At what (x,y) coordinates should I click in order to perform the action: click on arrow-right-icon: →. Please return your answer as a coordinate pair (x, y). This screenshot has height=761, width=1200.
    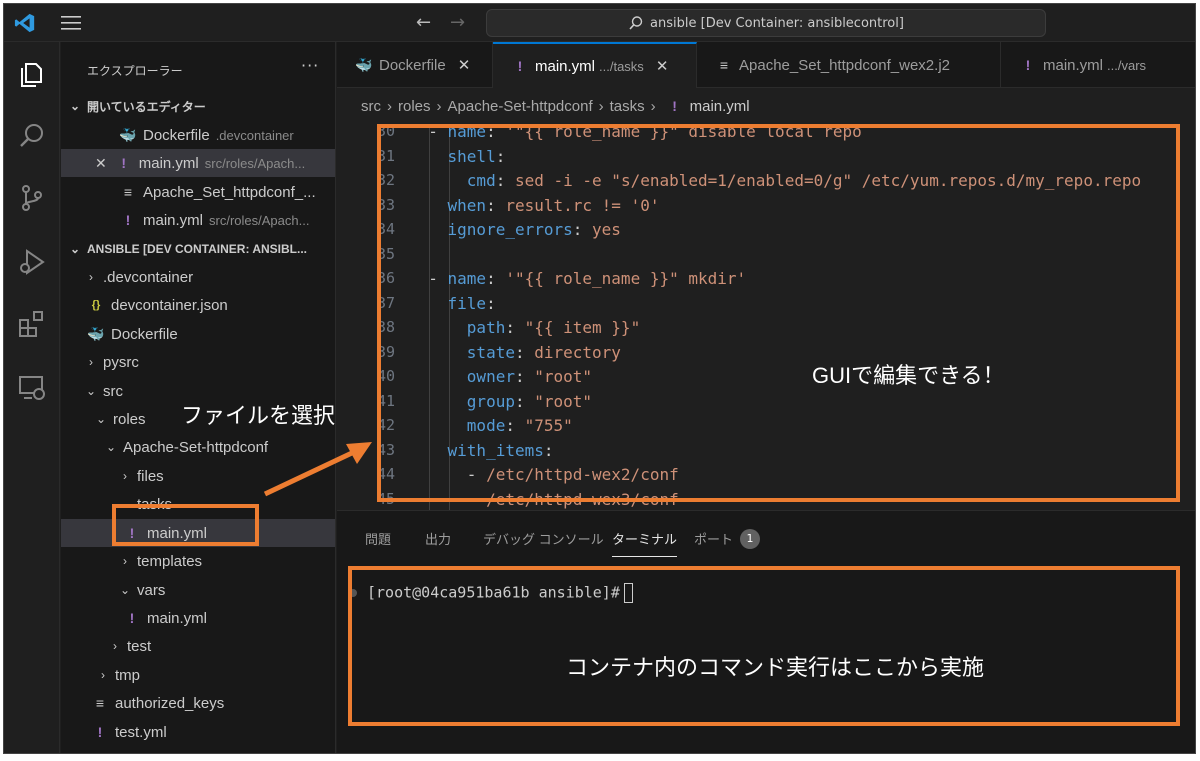
    Looking at the image, I should click on (457, 22).